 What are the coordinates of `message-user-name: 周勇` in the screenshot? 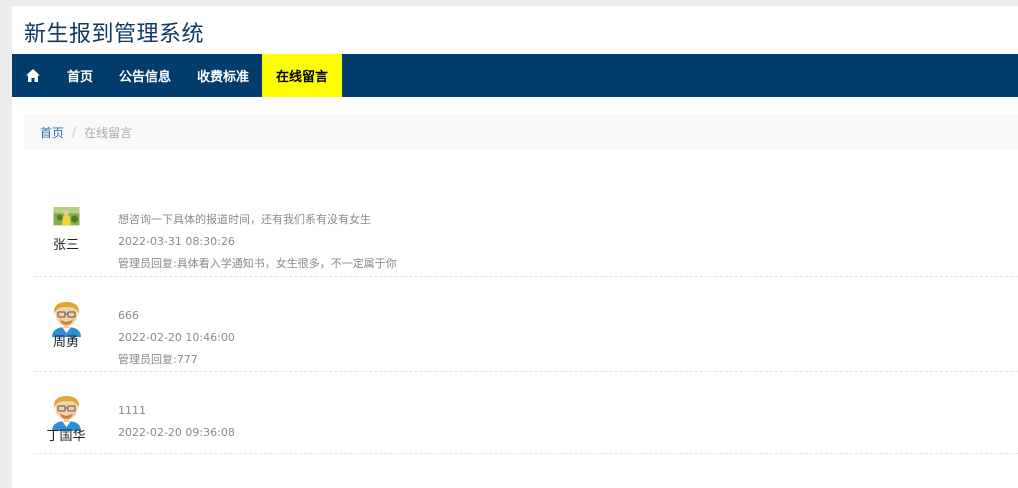 It's located at (65, 342).